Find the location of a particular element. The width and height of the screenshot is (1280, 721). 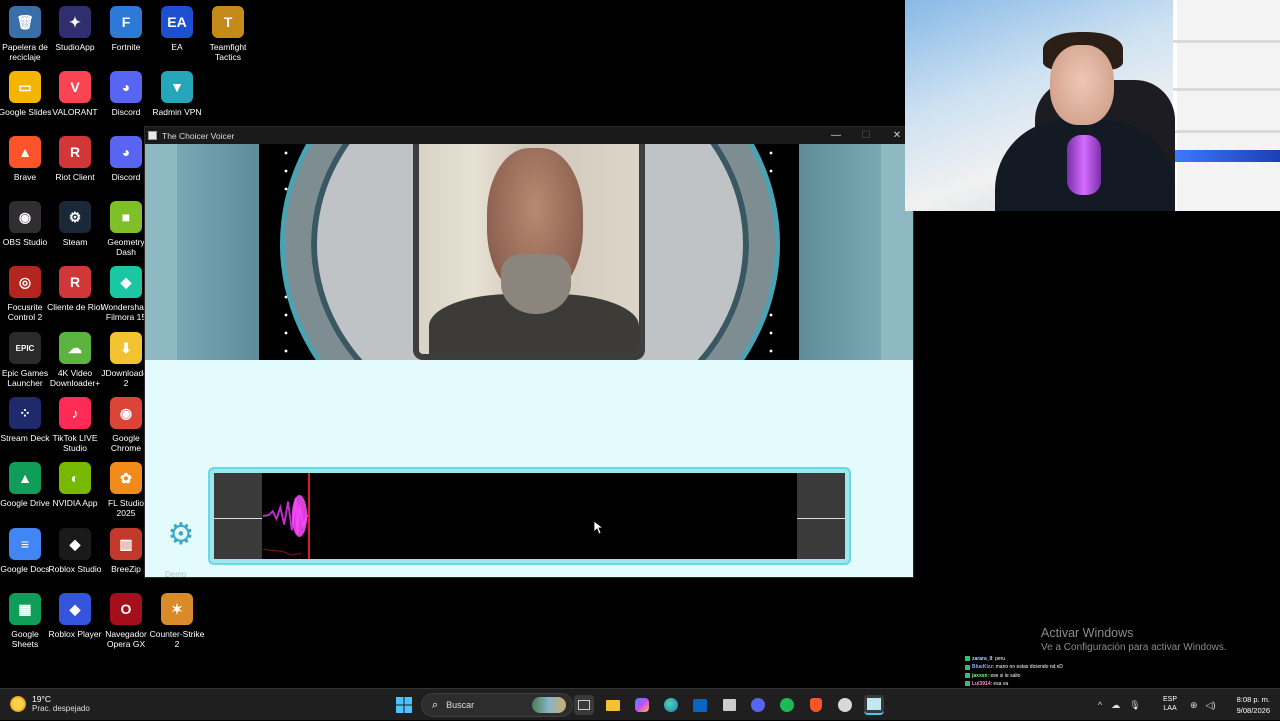

clock-date: 9/08/2026 is located at coordinates (1253, 710).